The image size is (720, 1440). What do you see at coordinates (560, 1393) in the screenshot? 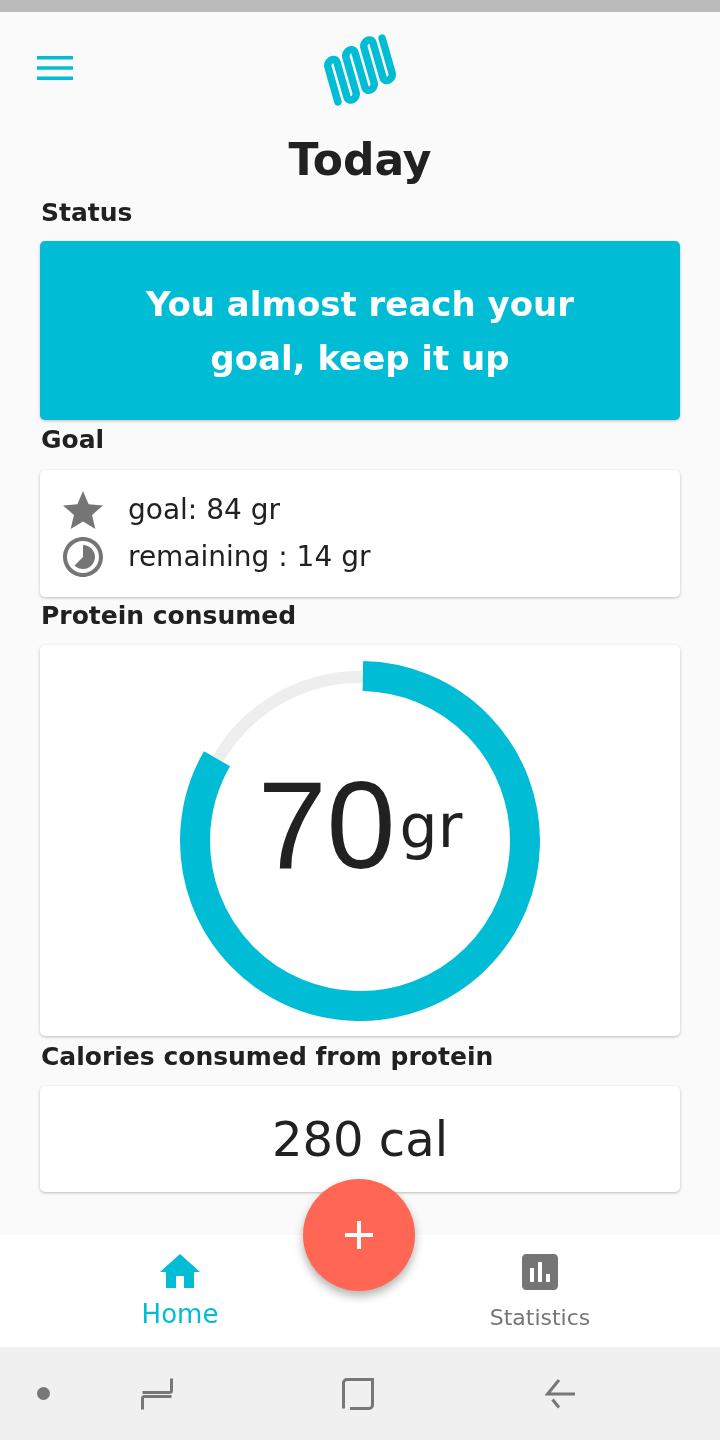
I see `back-icon` at bounding box center [560, 1393].